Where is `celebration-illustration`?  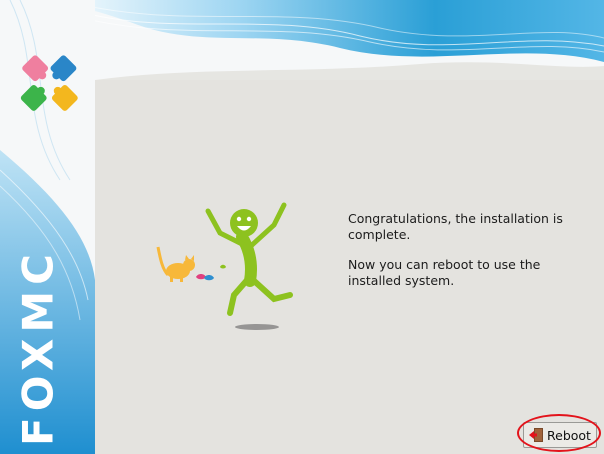 celebration-illustration is located at coordinates (224, 266).